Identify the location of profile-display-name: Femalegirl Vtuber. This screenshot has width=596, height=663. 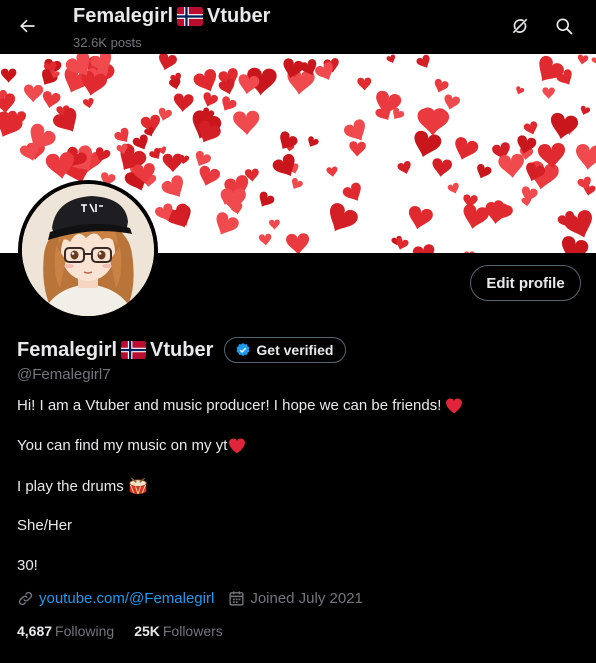
(115, 350).